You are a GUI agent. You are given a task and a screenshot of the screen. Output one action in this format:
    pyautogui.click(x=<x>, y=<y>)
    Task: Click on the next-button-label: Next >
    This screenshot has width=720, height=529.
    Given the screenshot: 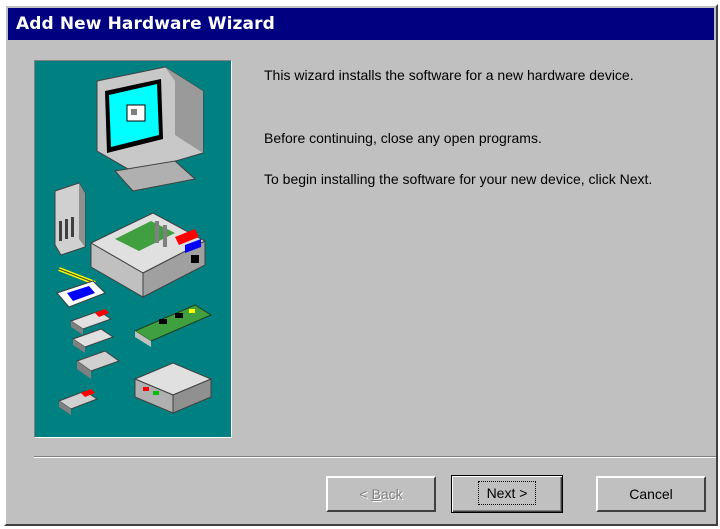 What is the action you would take?
    pyautogui.click(x=507, y=493)
    